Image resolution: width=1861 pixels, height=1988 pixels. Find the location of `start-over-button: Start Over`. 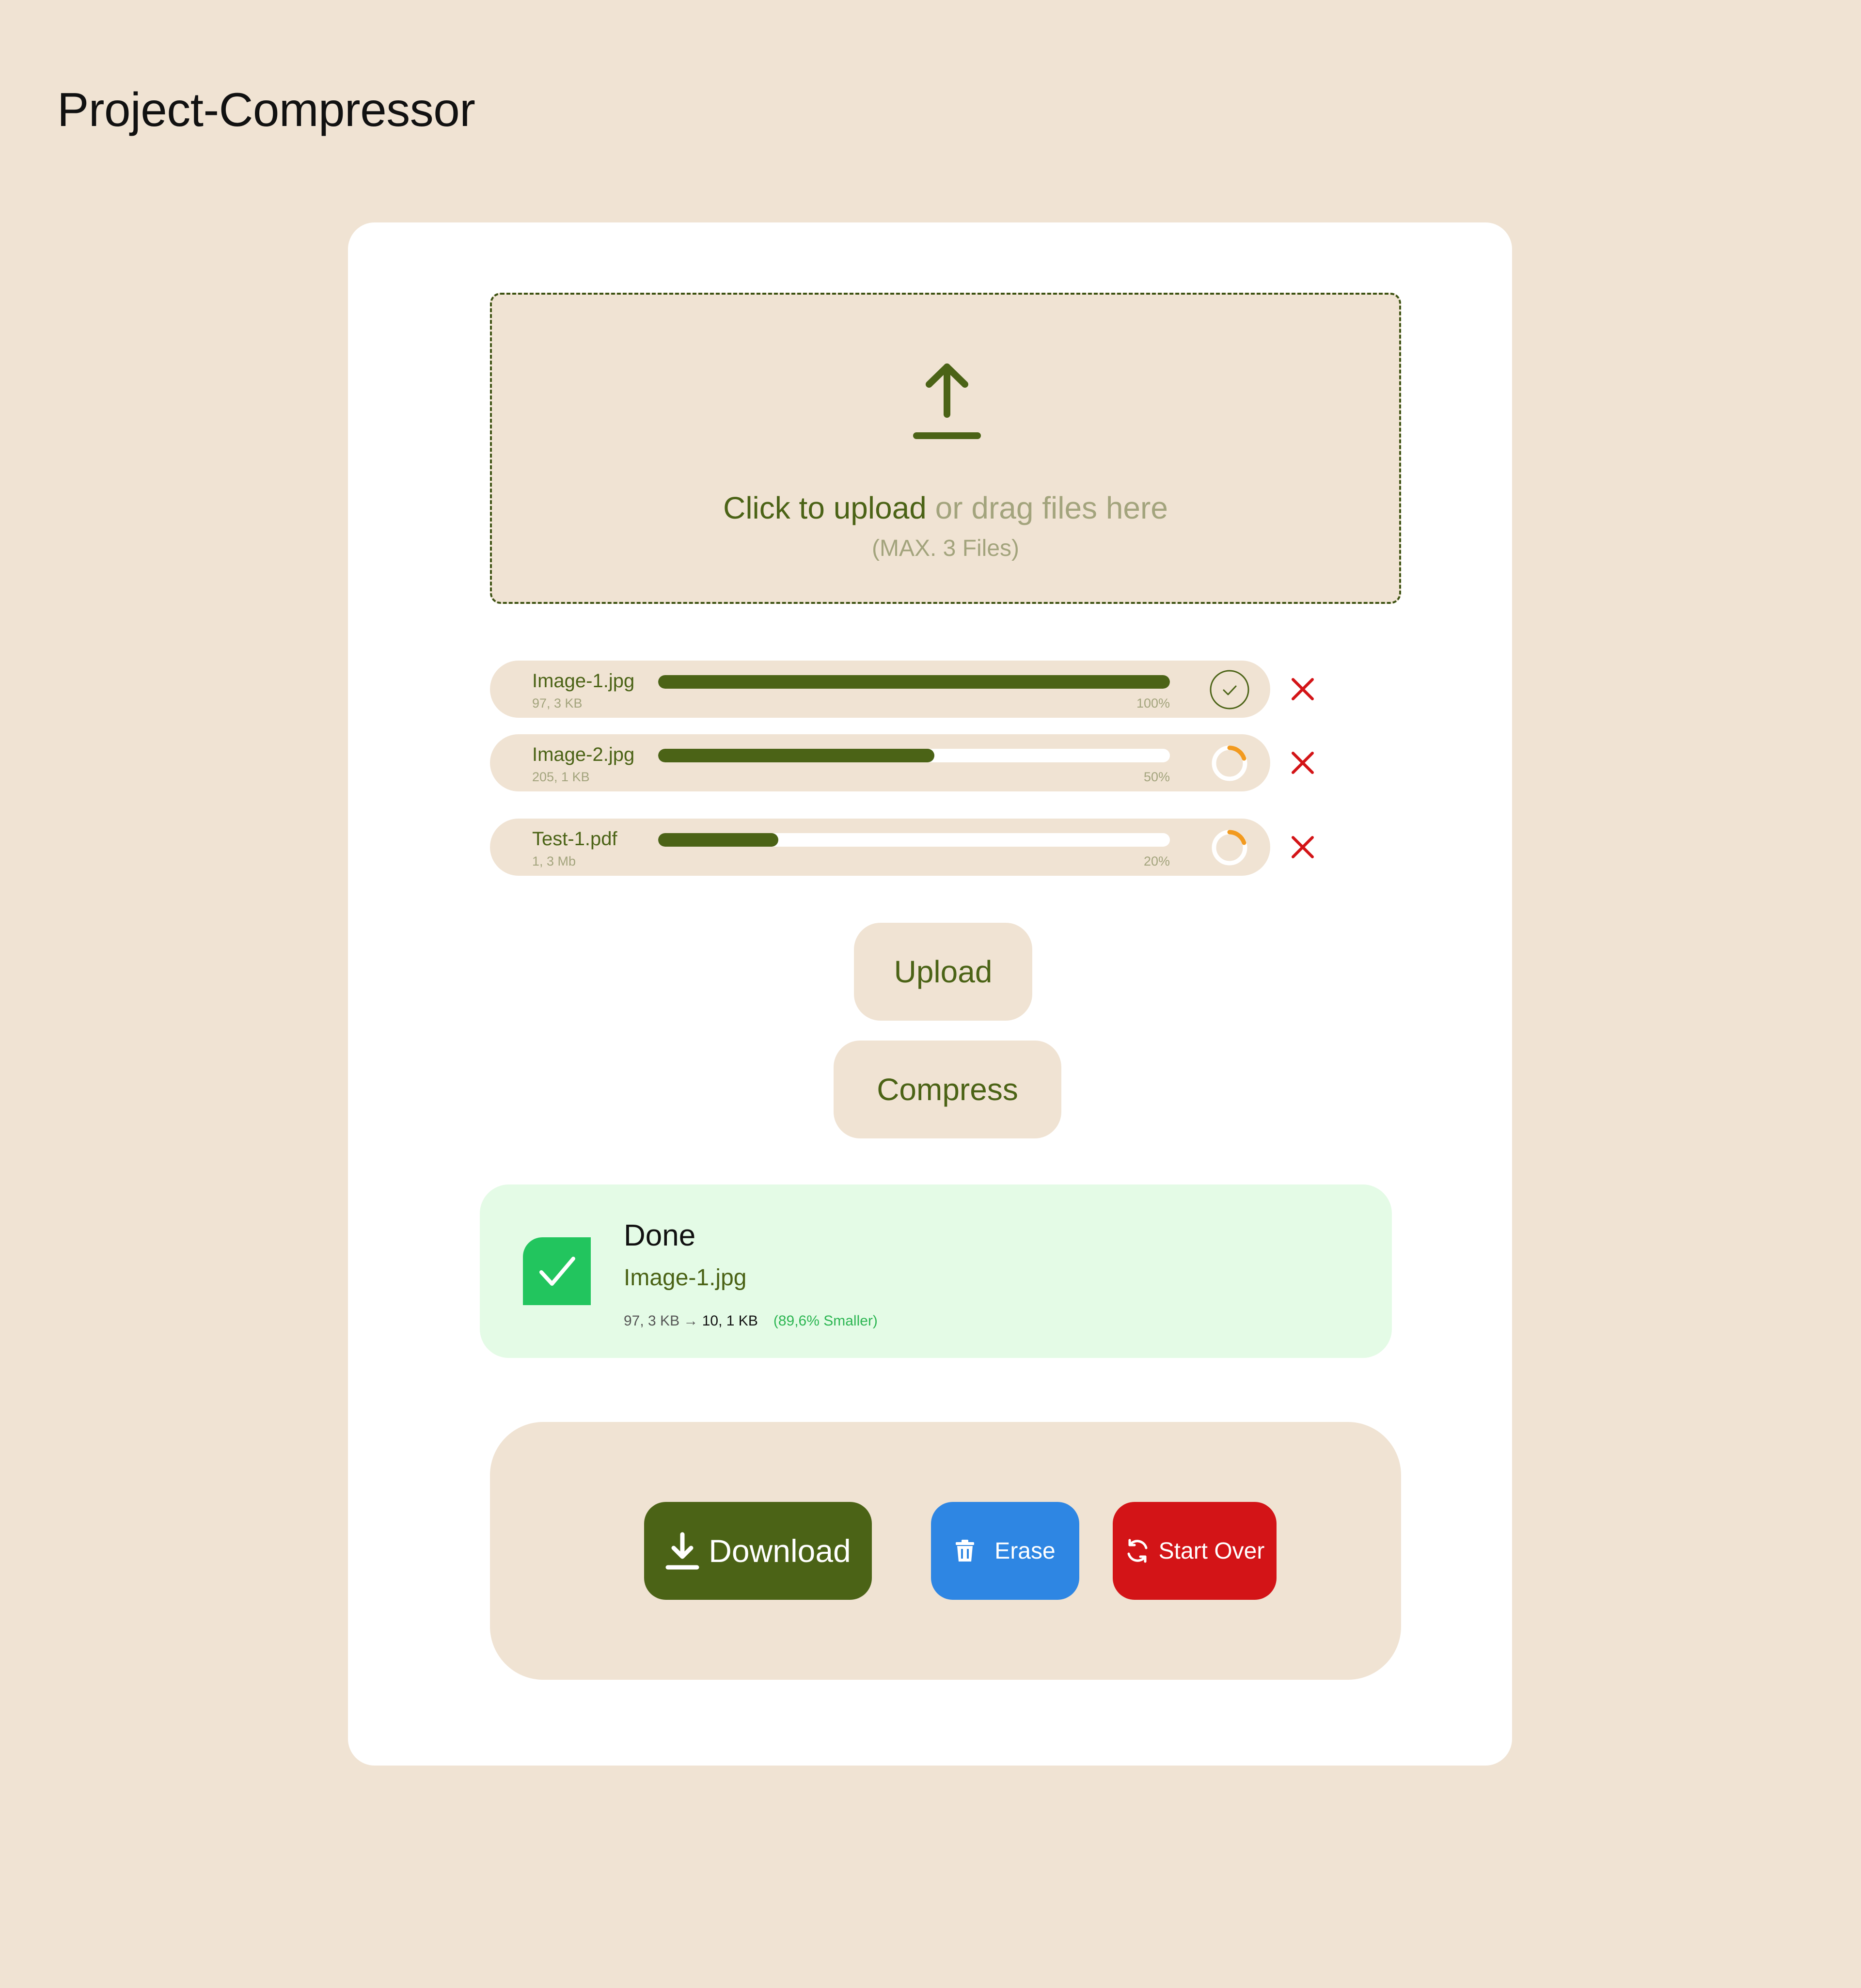

start-over-button: Start Over is located at coordinates (1195, 1551).